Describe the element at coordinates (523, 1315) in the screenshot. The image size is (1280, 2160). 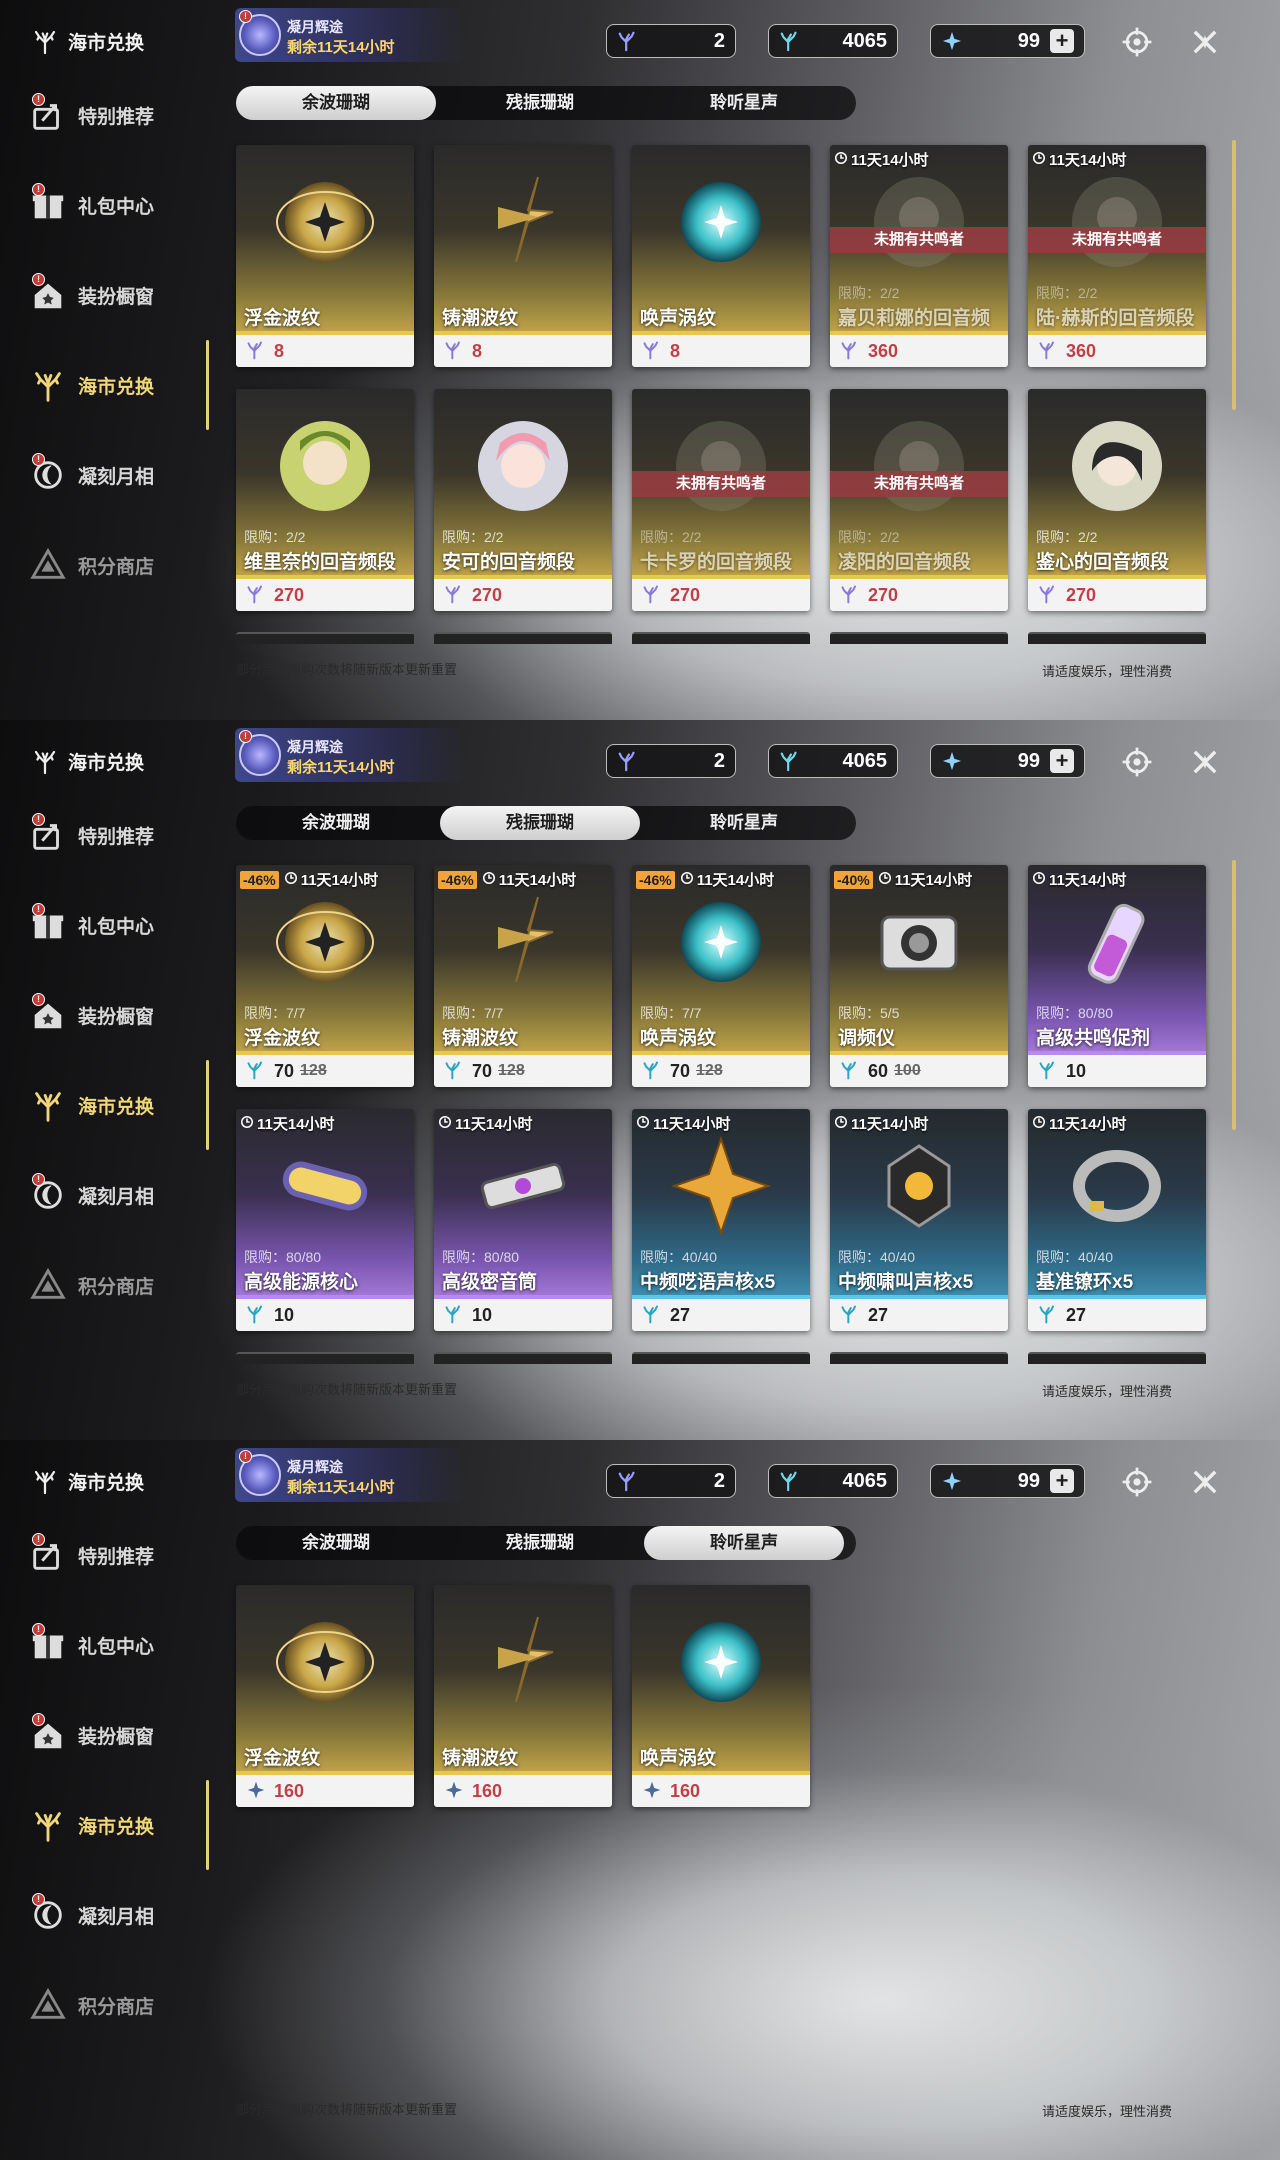
I see `item-price: 10` at that location.